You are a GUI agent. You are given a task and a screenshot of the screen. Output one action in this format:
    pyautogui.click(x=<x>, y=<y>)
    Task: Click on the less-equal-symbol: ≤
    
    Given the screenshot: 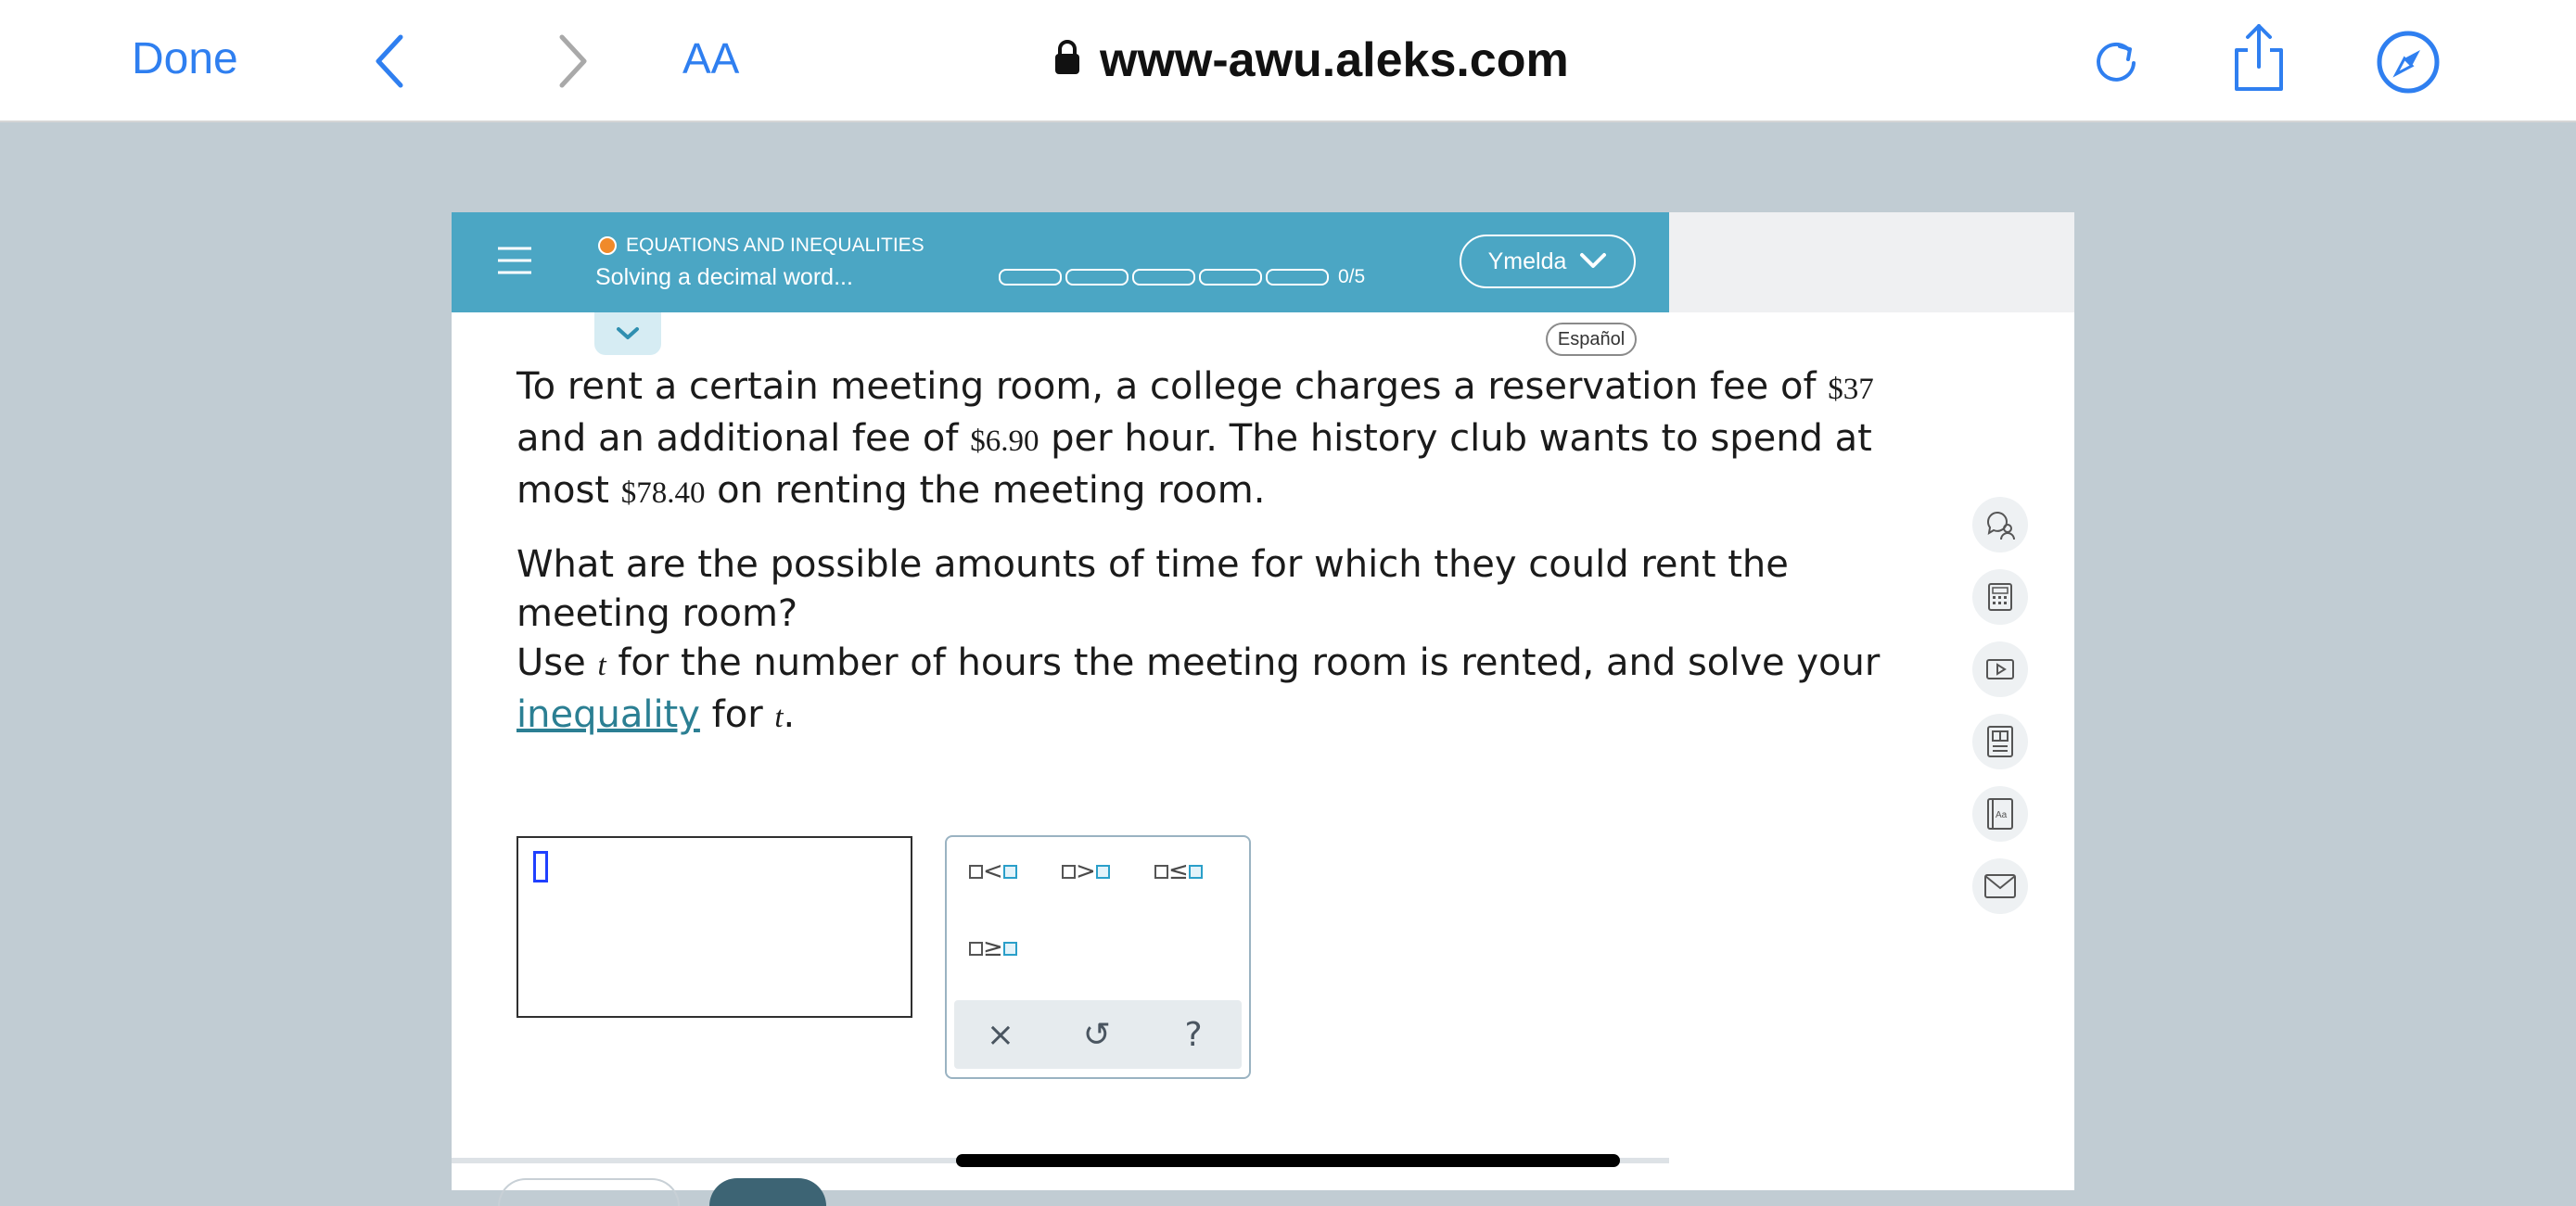 What is the action you would take?
    pyautogui.click(x=1178, y=871)
    